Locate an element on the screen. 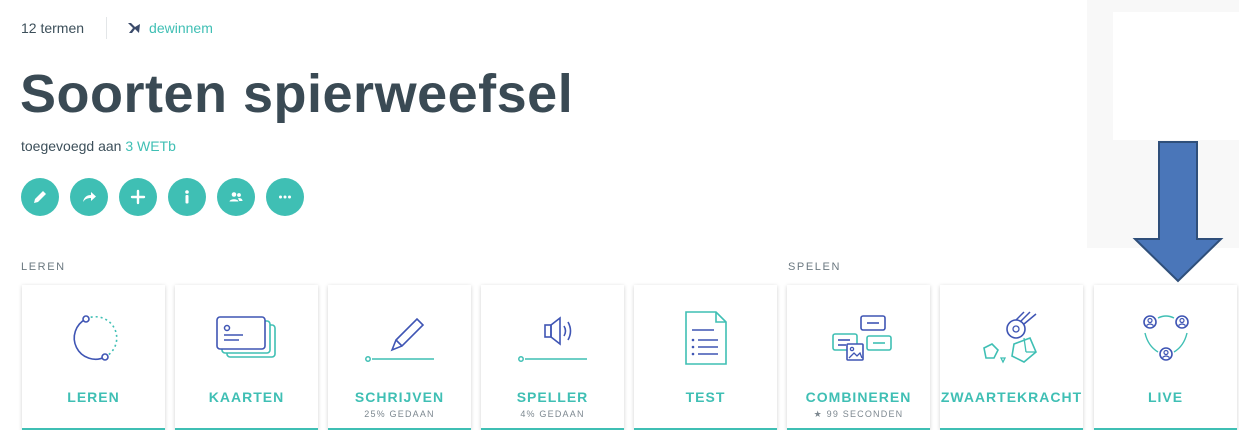  section-label-play: SPELEN is located at coordinates (815, 267).